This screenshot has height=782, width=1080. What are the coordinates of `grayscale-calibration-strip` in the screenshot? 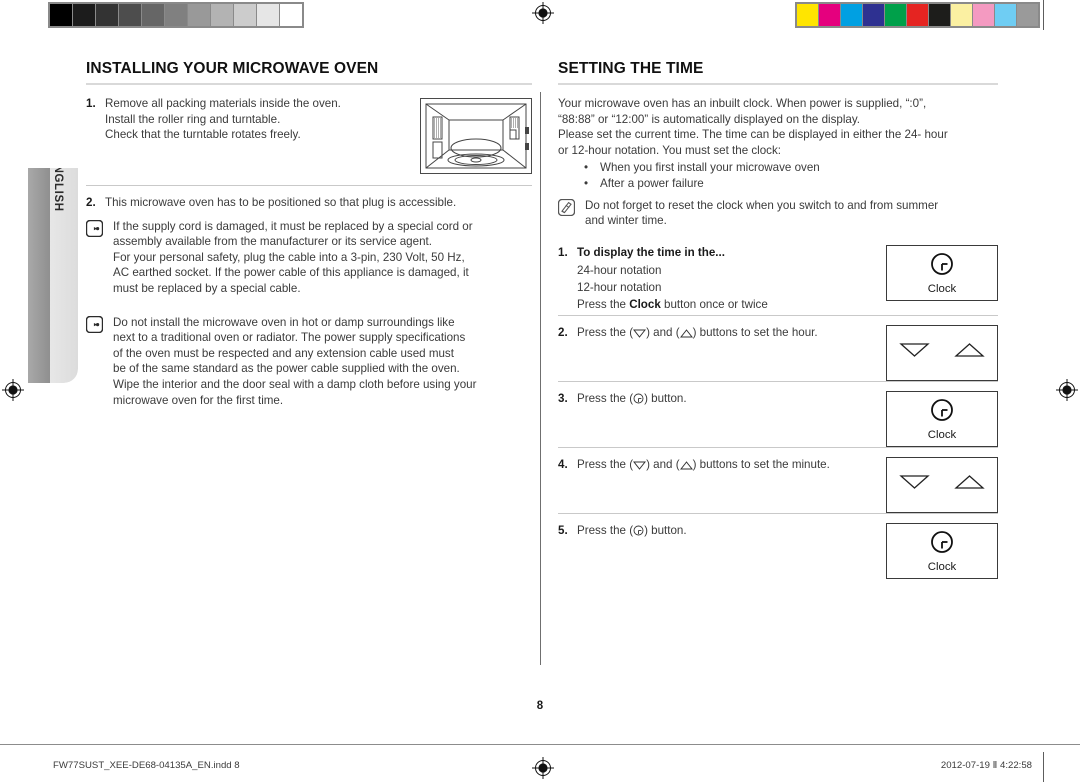 It's located at (176, 15).